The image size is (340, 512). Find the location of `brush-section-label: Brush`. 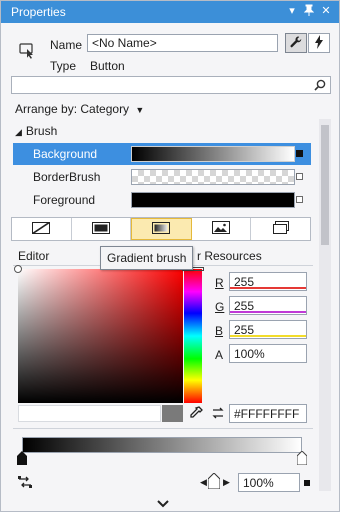

brush-section-label: Brush is located at coordinates (41, 131).